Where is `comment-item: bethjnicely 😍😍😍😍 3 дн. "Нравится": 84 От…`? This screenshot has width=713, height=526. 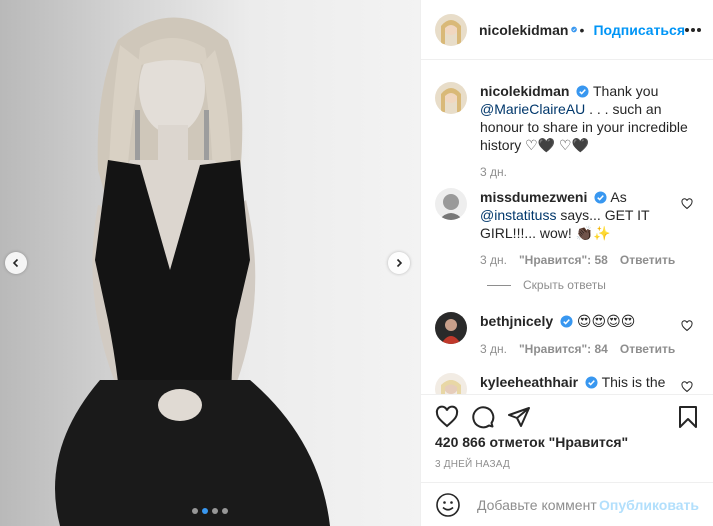 comment-item: bethjnicely 😍😍😍😍 3 дн. "Нравится": 84 От… is located at coordinates (568, 335).